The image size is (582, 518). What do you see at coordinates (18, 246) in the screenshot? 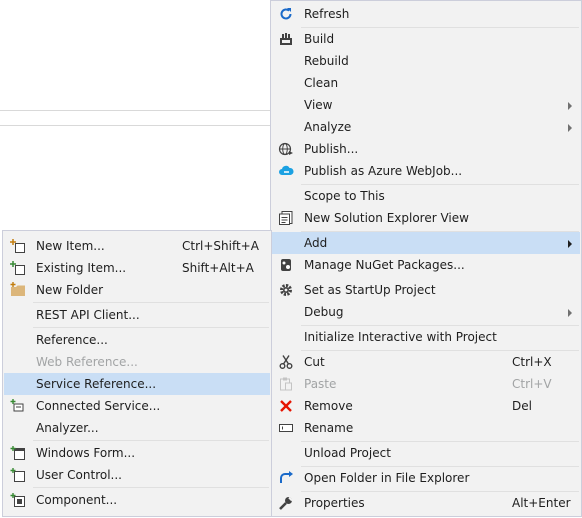
I see `new-item-icon` at bounding box center [18, 246].